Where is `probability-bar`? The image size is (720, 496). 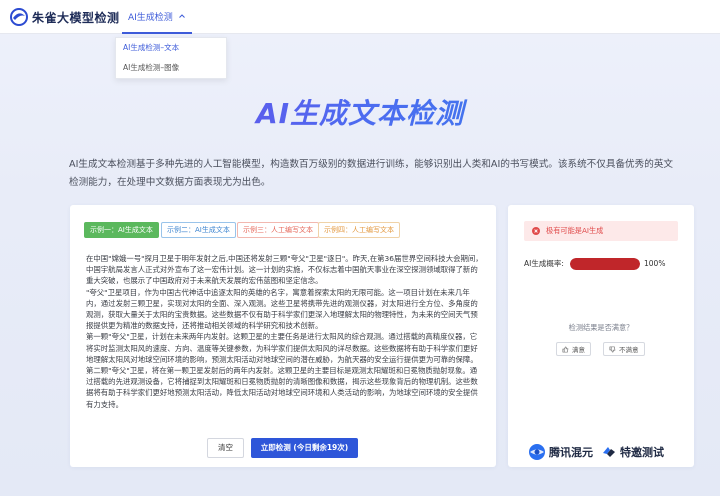
probability-bar is located at coordinates (605, 264).